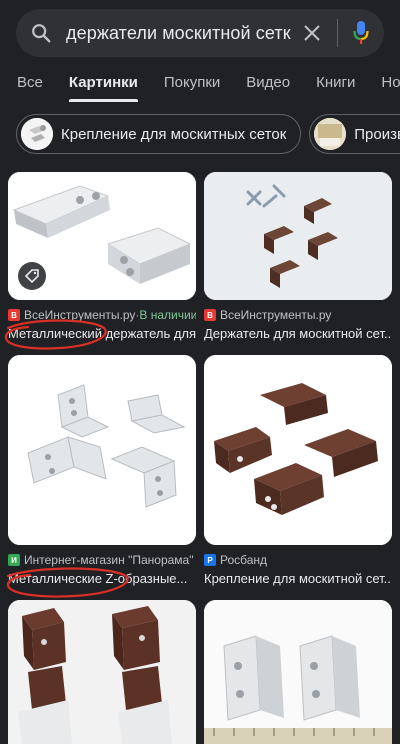 The height and width of the screenshot is (744, 400). Describe the element at coordinates (335, 82) in the screenshot. I see `tab-books: Книги` at that location.